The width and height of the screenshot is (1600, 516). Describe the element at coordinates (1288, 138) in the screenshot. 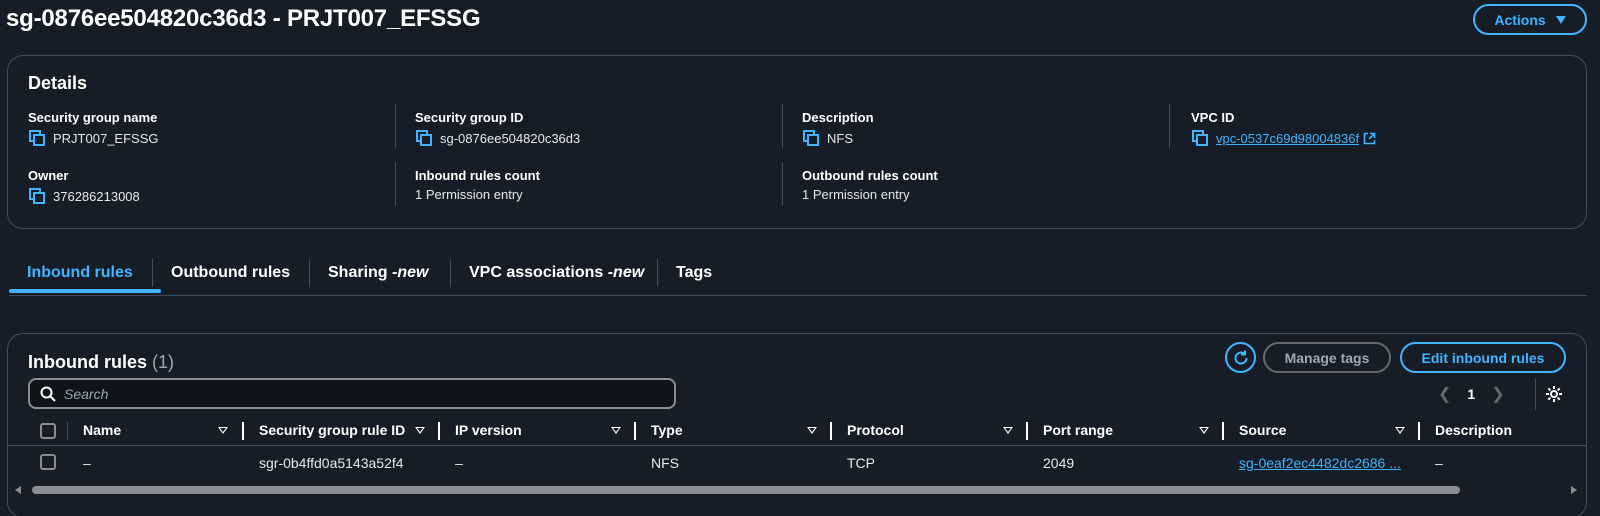

I see `vpc-id-value: vpc-0537c69d98004836f` at that location.